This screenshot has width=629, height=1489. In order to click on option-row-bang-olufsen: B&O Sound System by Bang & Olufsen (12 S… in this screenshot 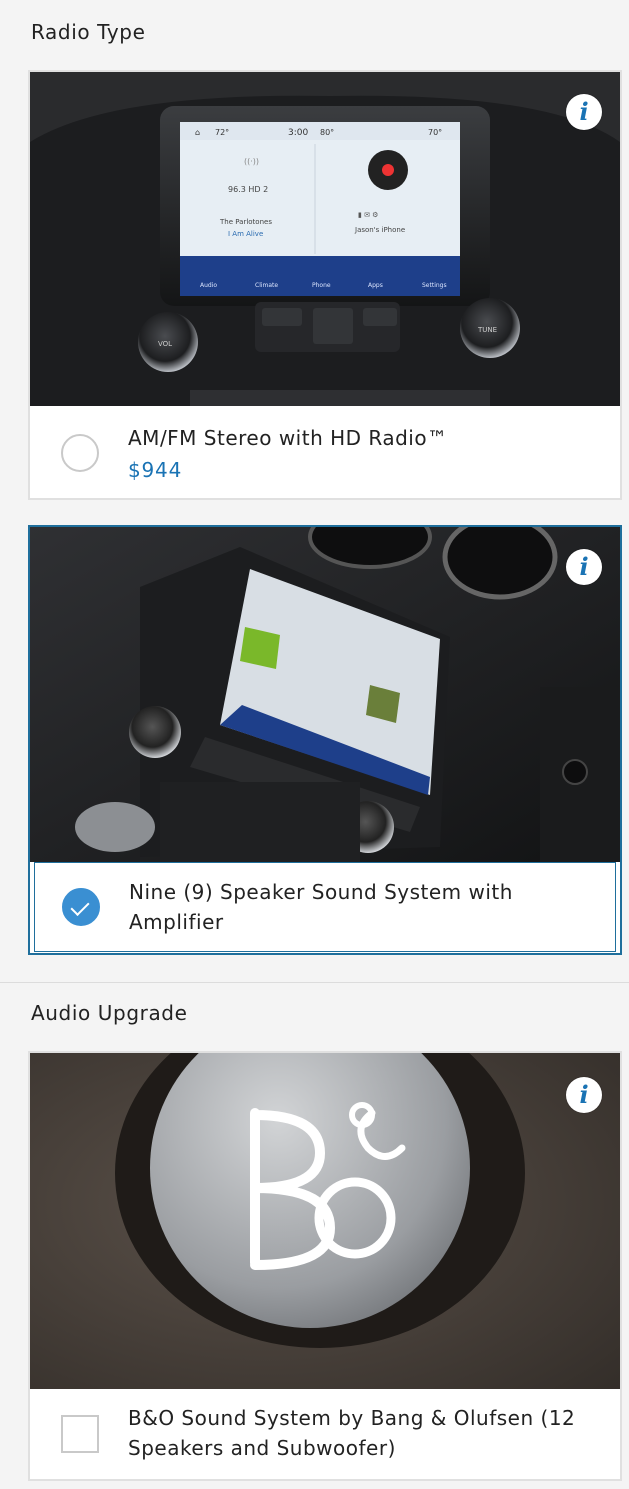, I will do `click(325, 1435)`.